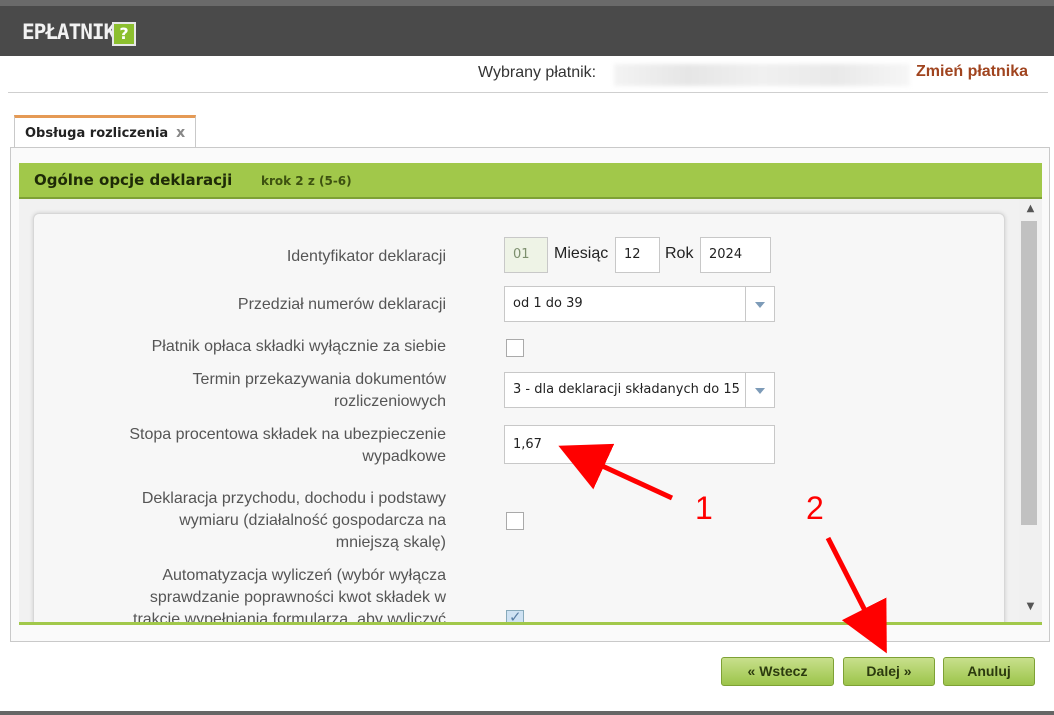 Image resolution: width=1054 pixels, height=715 pixels. I want to click on automation-label-line1: Automatyzacja wyliczeń (wybór wyłącza, so click(304, 575).